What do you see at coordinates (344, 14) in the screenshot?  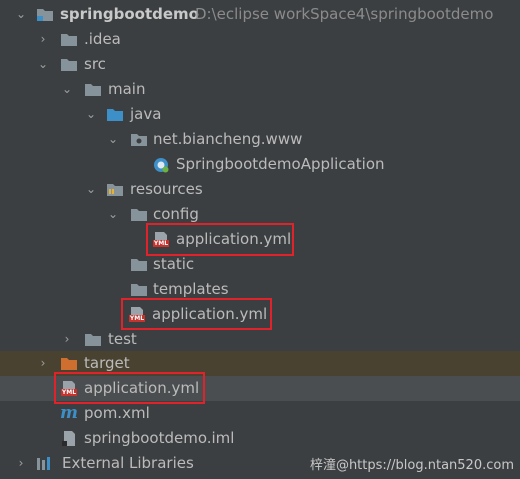 I see `project-path: D:\eclipse workSpace4\springbootdemo` at bounding box center [344, 14].